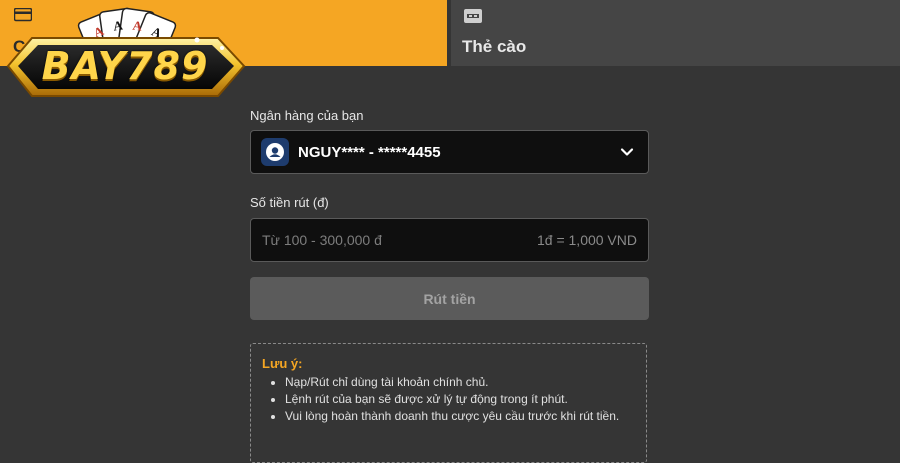  What do you see at coordinates (449, 298) in the screenshot?
I see `withdraw-button: Rút tiền` at bounding box center [449, 298].